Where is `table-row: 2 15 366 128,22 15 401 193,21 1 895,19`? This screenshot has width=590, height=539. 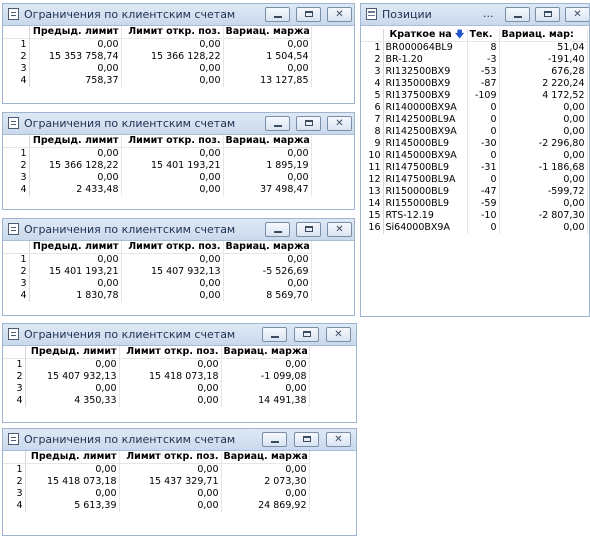
table-row: 2 15 366 128,22 15 401 193,21 1 895,19 is located at coordinates (157, 166).